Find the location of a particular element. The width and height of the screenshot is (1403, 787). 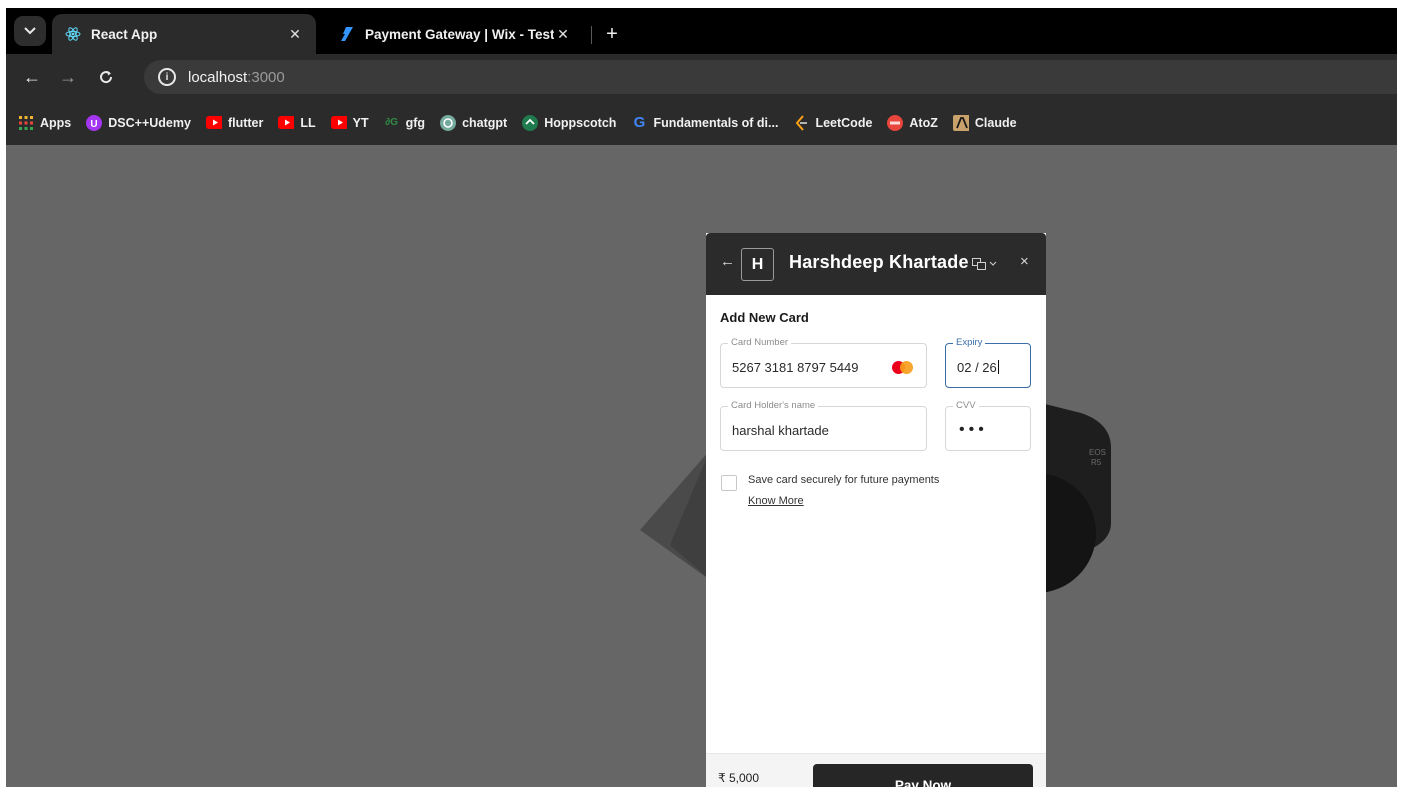

reload-icon is located at coordinates (106, 77).